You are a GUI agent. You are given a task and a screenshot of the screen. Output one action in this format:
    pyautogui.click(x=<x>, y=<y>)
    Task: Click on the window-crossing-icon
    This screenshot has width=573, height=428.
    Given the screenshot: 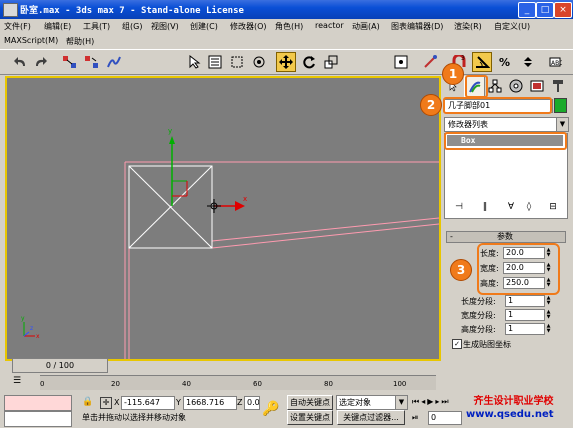 What is the action you would take?
    pyautogui.click(x=259, y=62)
    